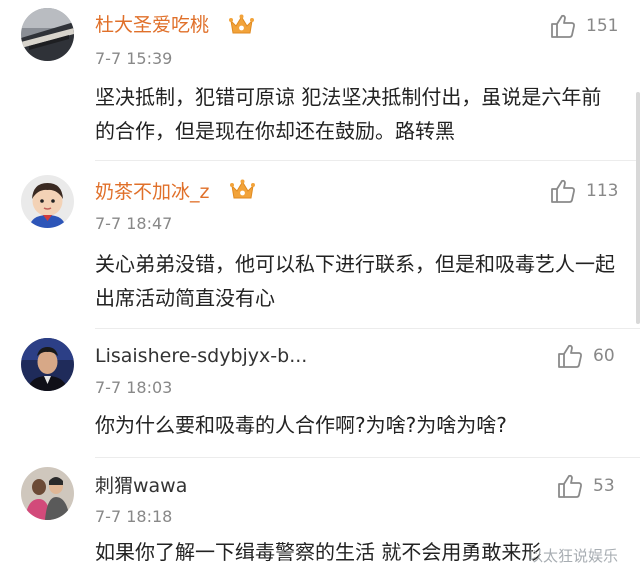  I want to click on like-button: 113, so click(589, 191).